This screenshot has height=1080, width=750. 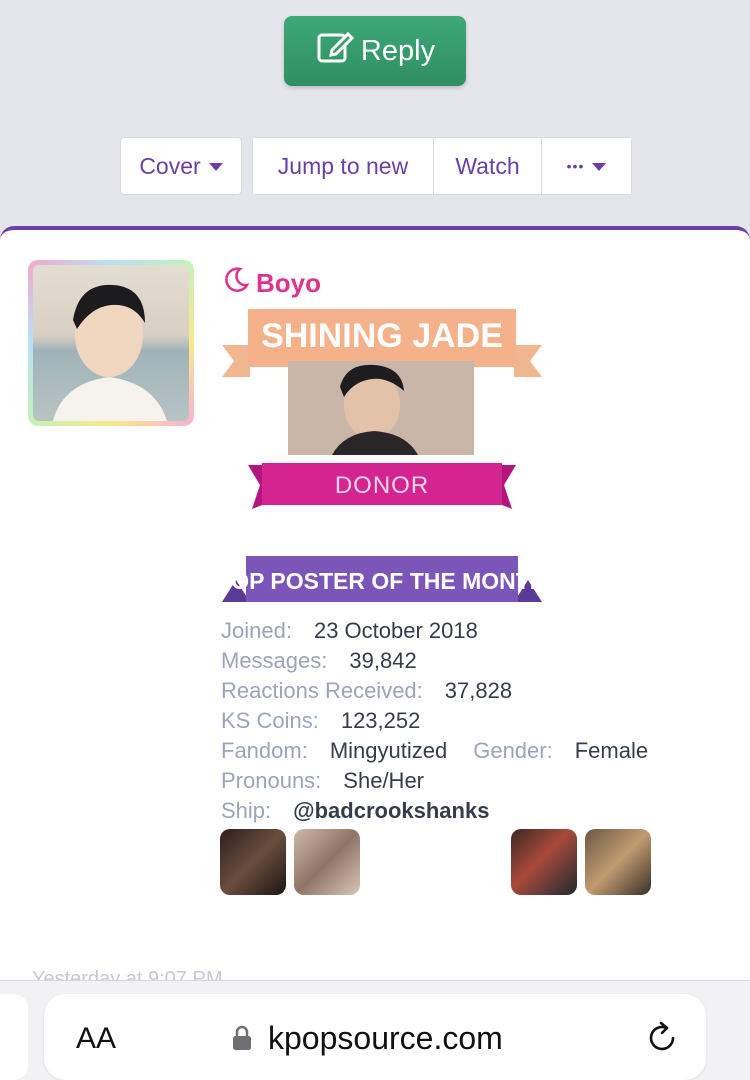 I want to click on coins-label: KS Coins:, so click(x=270, y=720).